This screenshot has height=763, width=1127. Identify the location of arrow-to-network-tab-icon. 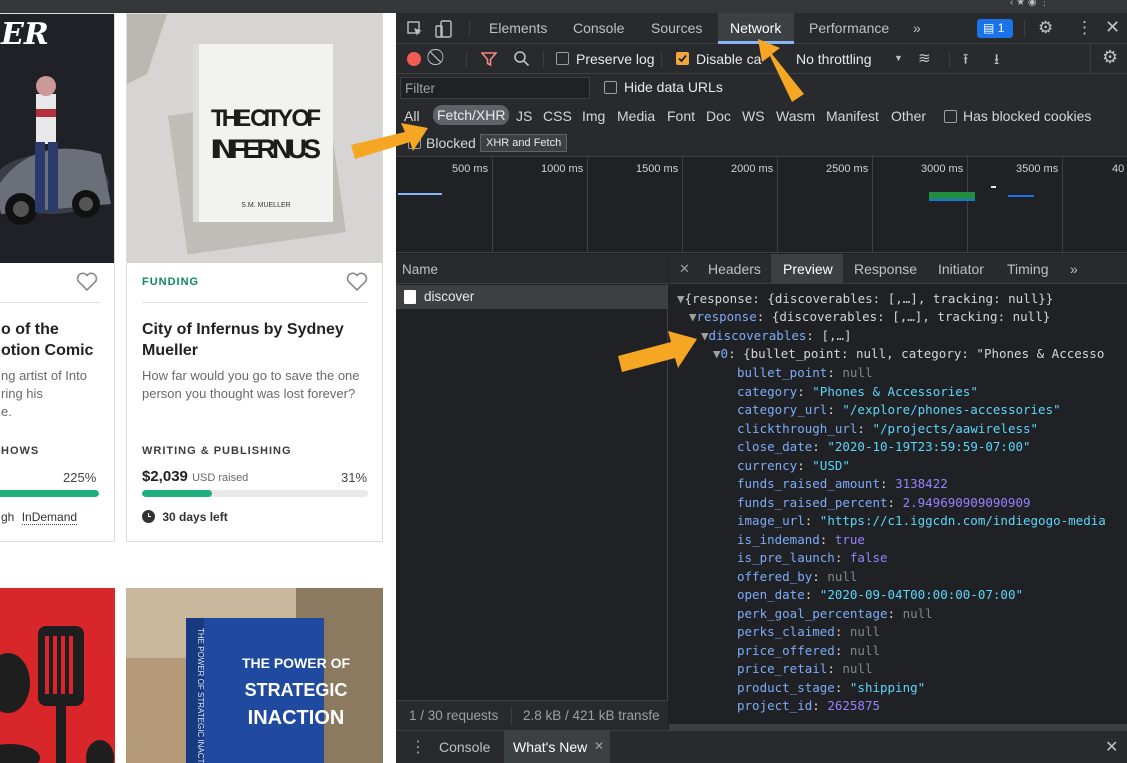
(781, 70).